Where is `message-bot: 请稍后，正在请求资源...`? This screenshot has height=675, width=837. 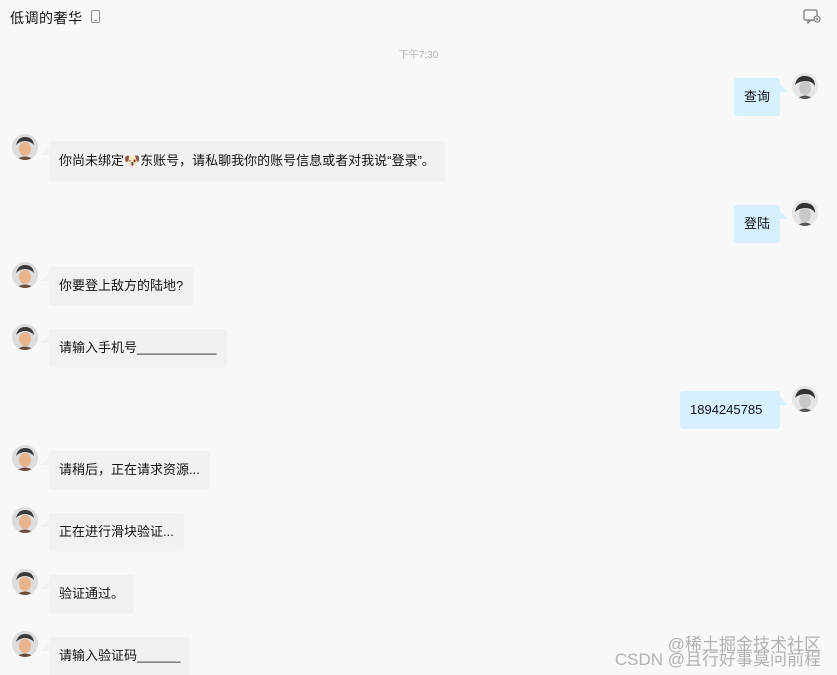
message-bot: 请稍后，正在请求资源... is located at coordinates (418, 468).